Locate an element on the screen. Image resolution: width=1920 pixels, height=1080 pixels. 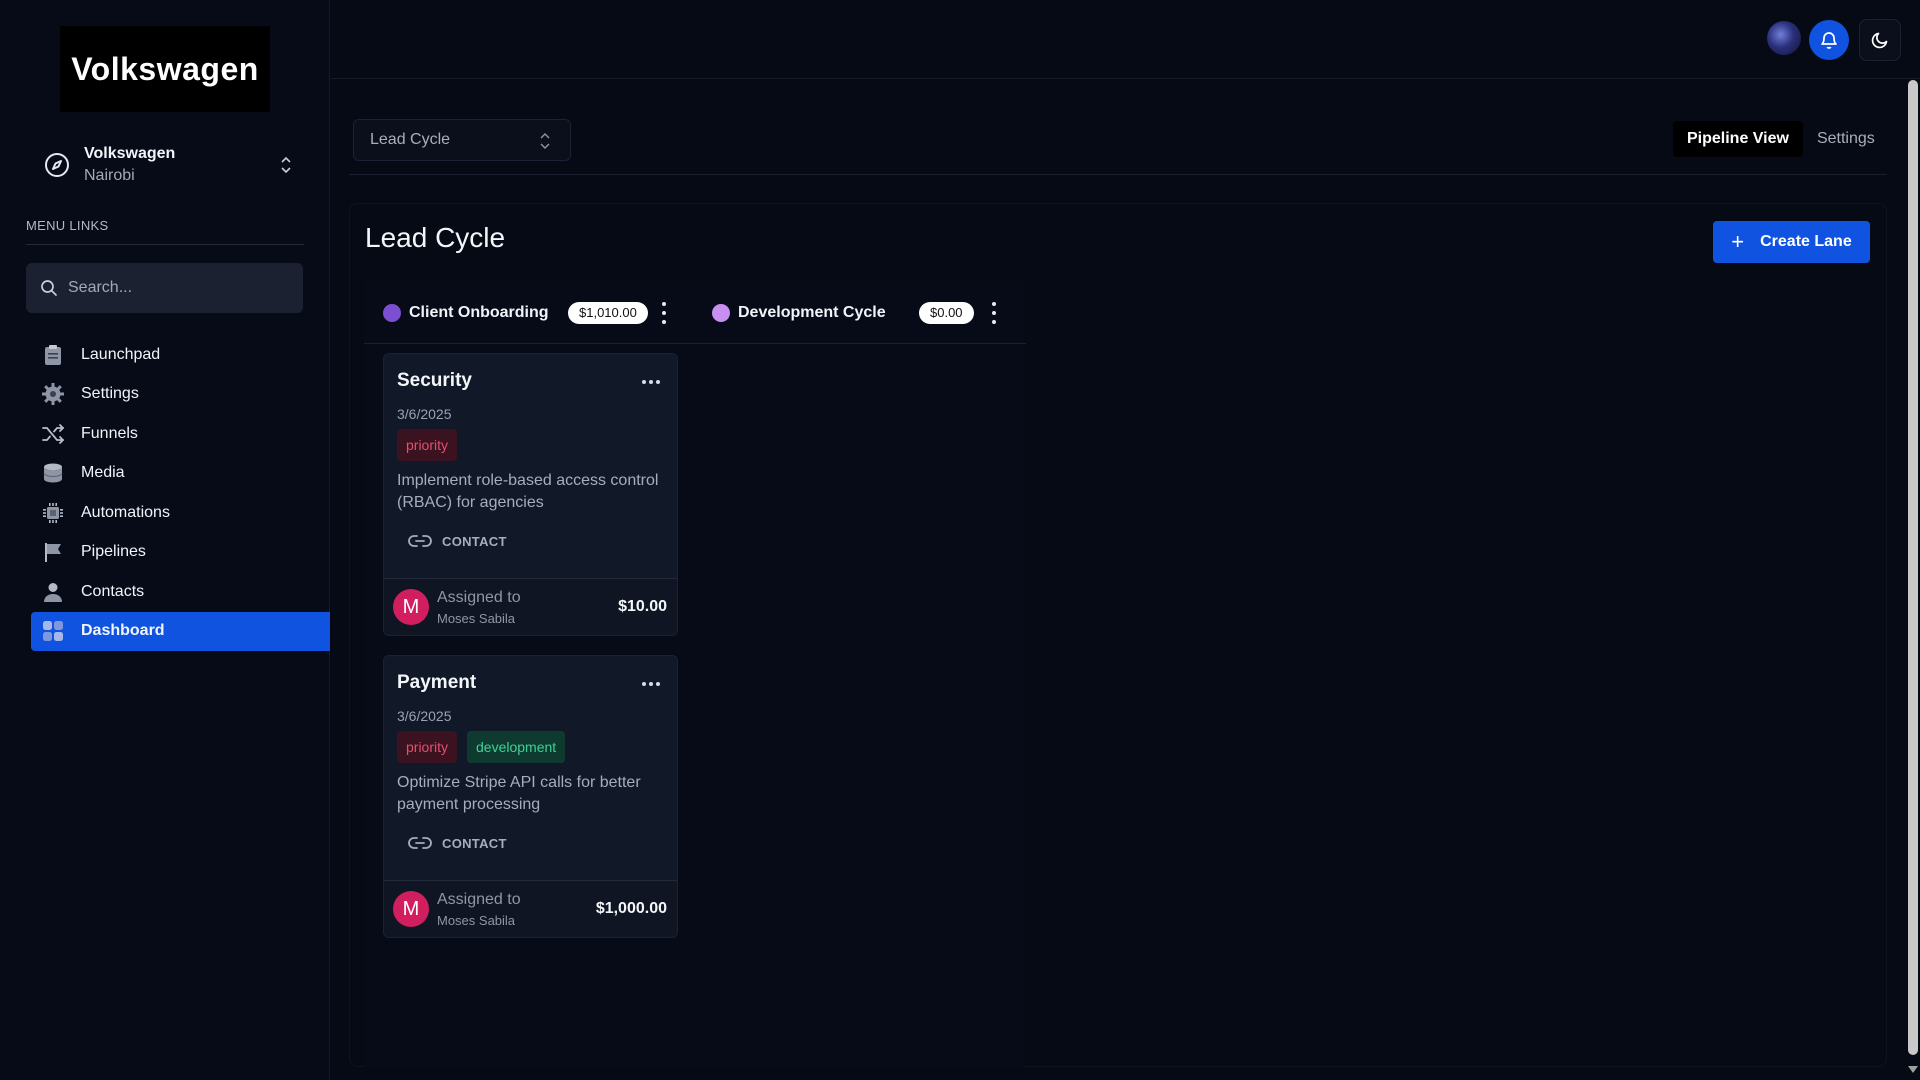
lane-name: Client Onboarding is located at coordinates (479, 312).